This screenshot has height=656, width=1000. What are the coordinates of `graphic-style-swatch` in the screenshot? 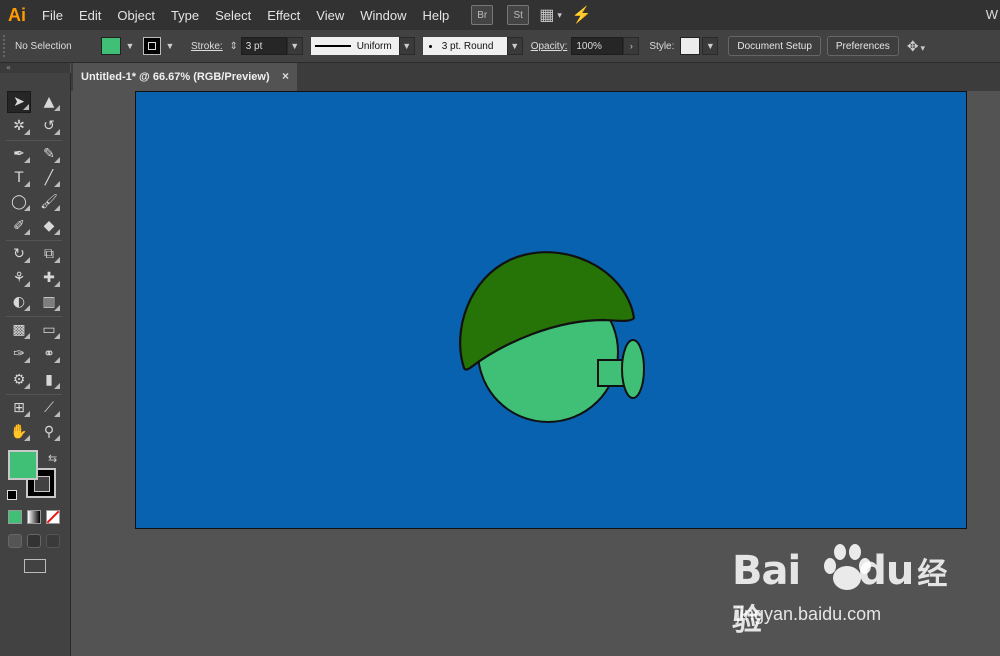 It's located at (690, 46).